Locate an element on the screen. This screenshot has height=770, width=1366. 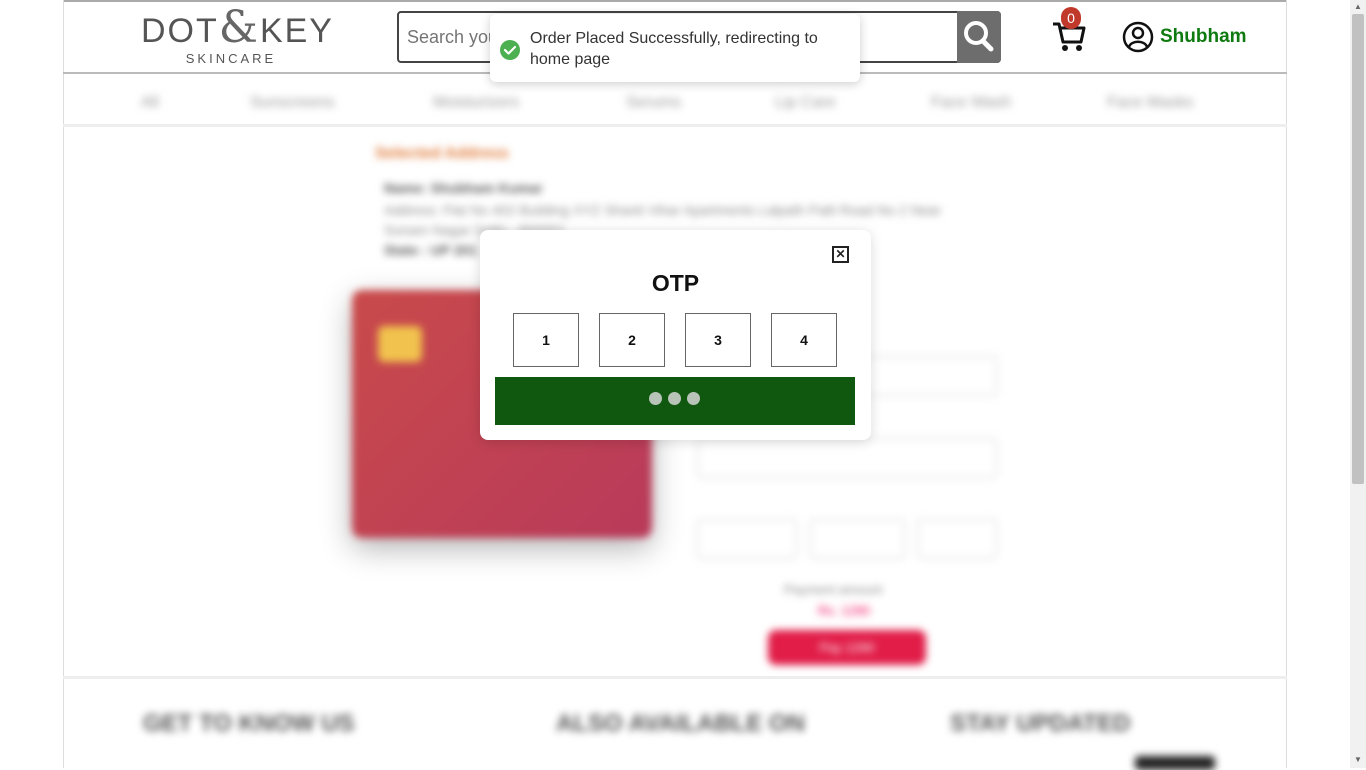
footer-stay-updated: STAY UPDATED is located at coordinates (1040, 723).